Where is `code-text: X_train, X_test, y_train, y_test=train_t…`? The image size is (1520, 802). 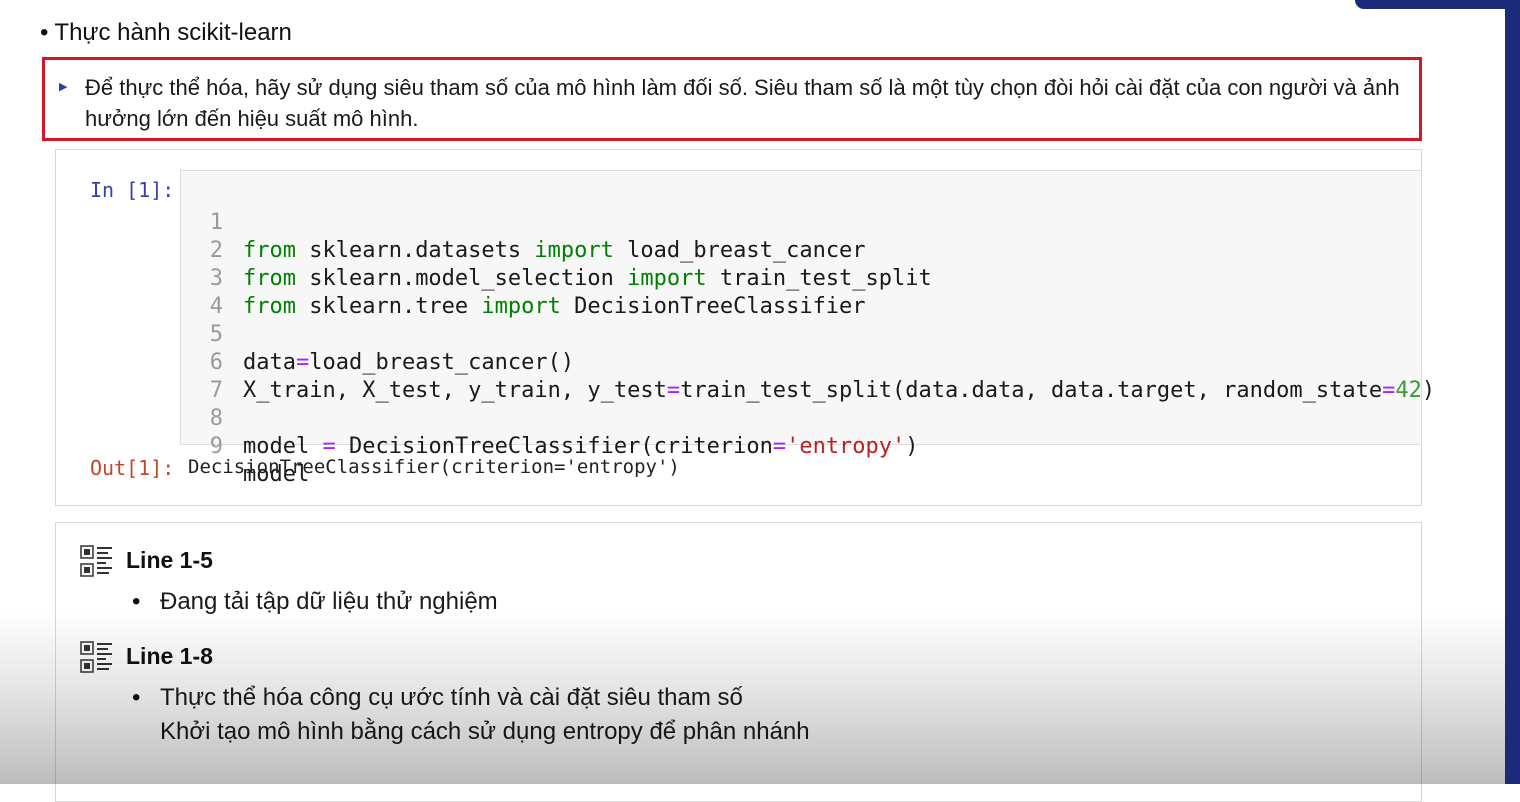
code-text: X_train, X_test, y_train, y_test=train_t… is located at coordinates (839, 390).